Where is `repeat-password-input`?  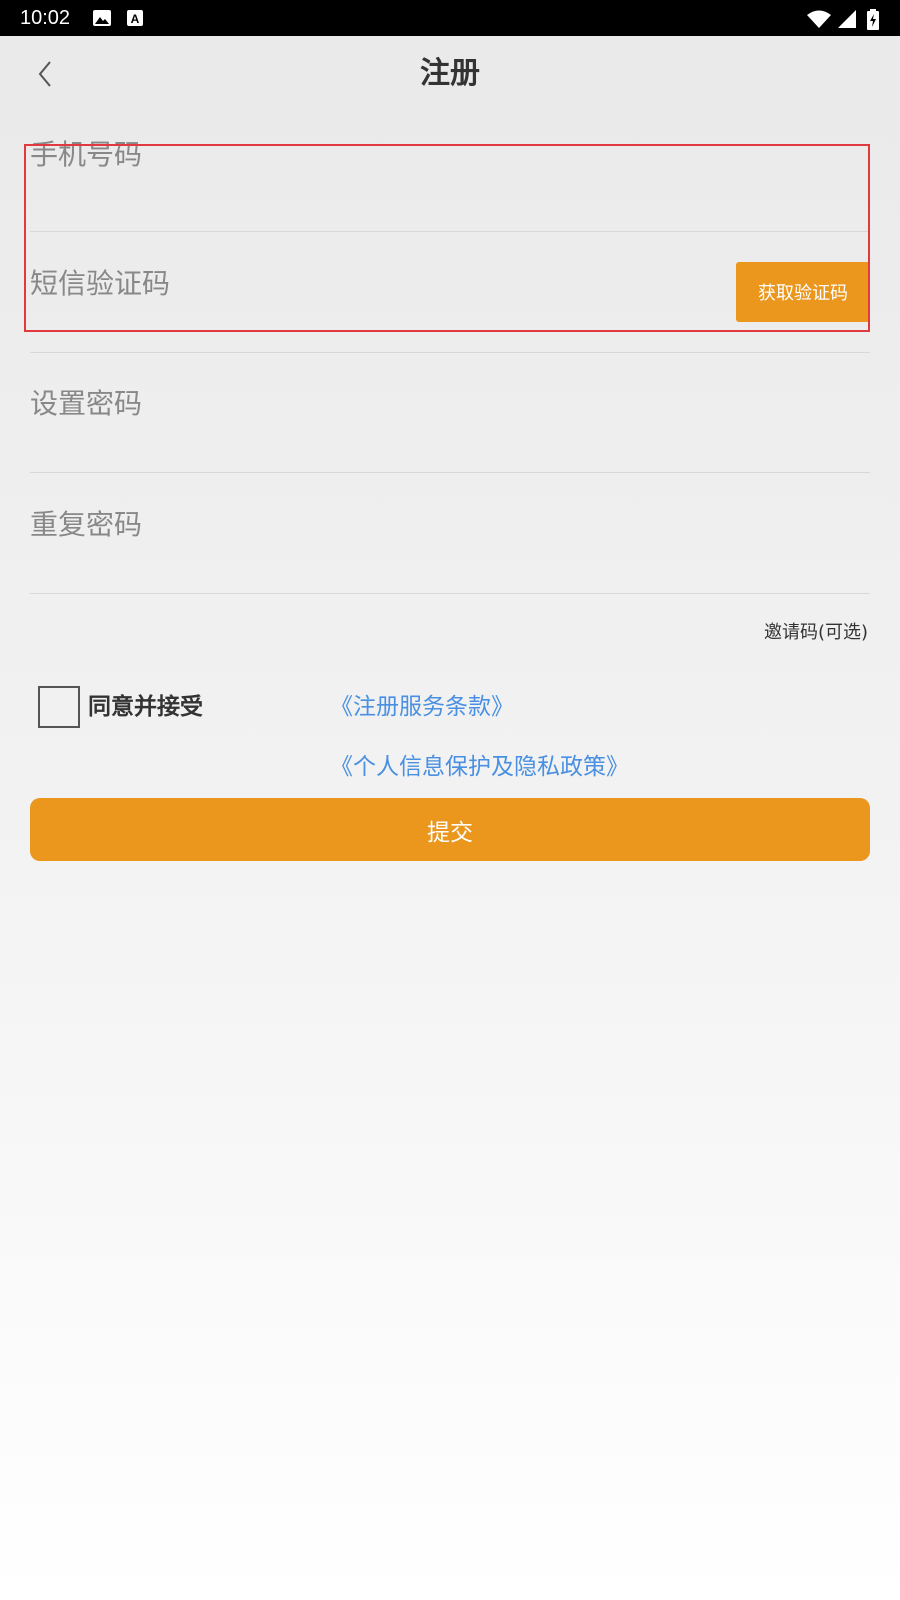
repeat-password-input is located at coordinates (450, 533).